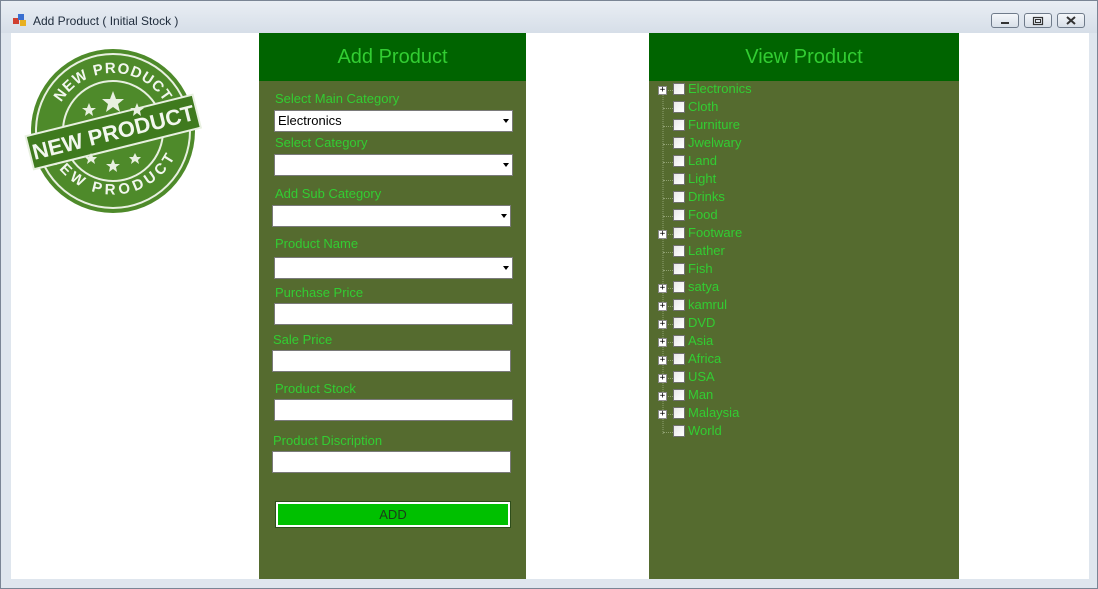 The width and height of the screenshot is (1098, 589). What do you see at coordinates (702, 160) in the screenshot?
I see `tree-node-label: Land` at bounding box center [702, 160].